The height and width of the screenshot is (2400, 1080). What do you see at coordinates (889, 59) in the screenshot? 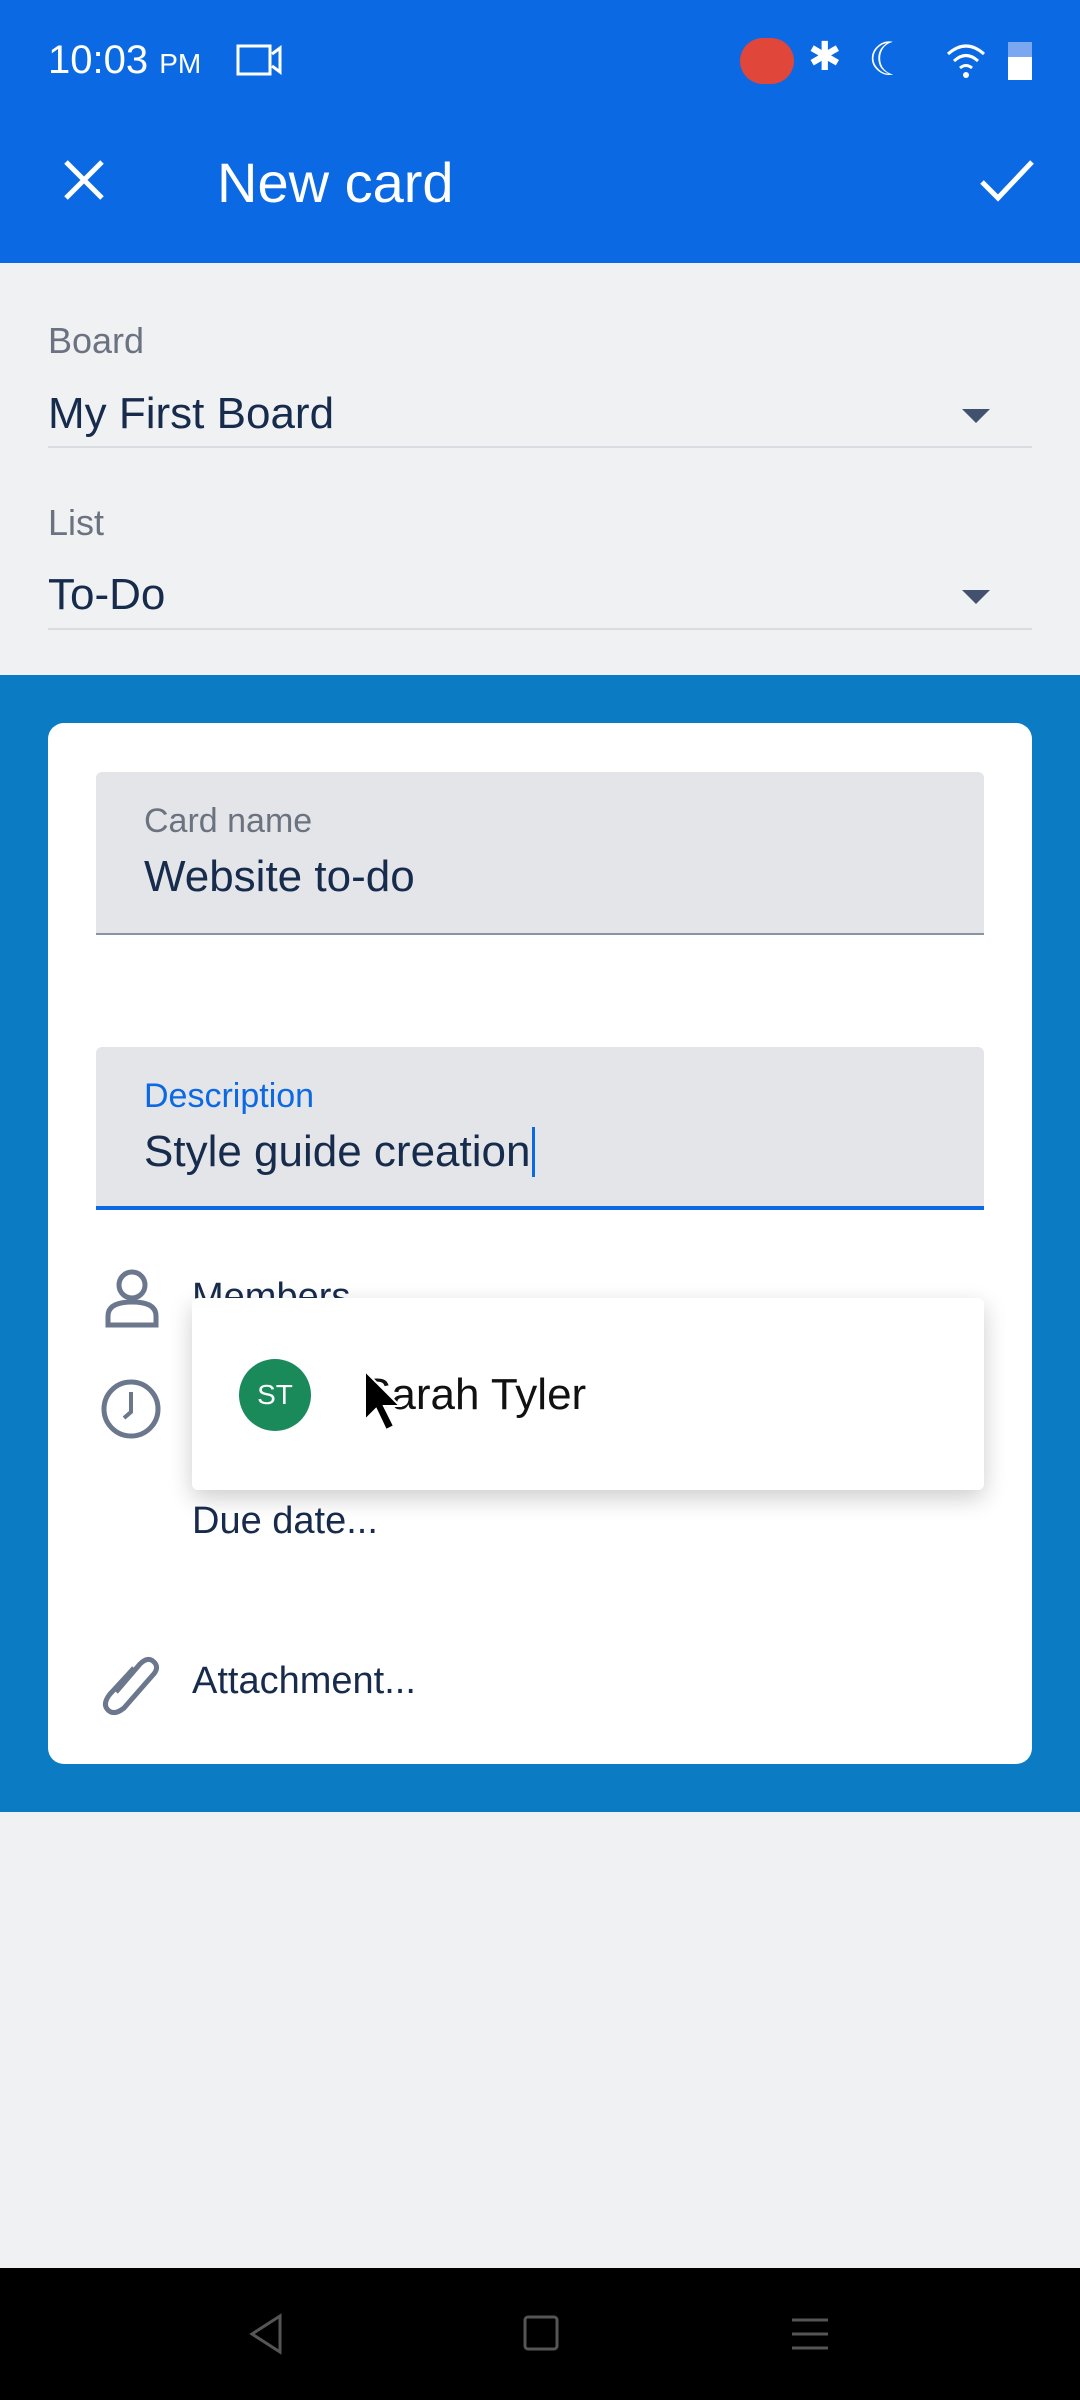
I see `do-not-disturb-icon: ☾` at bounding box center [889, 59].